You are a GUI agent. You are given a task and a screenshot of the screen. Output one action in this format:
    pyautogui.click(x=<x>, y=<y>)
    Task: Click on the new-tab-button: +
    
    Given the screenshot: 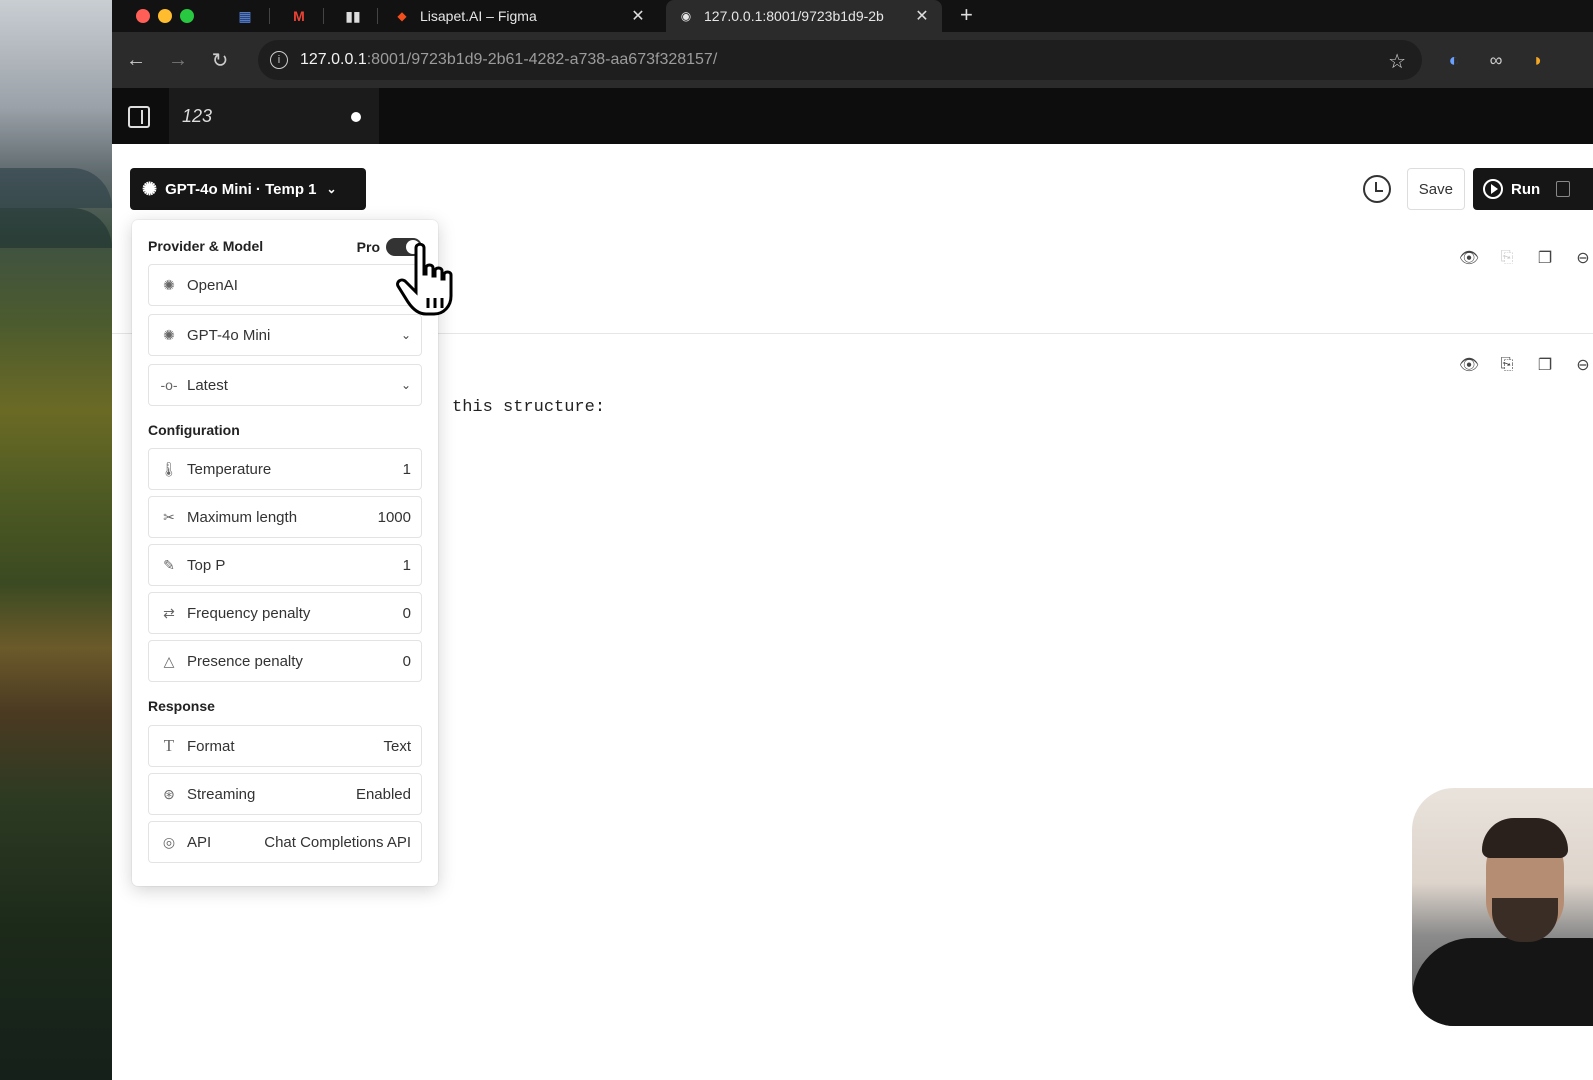 What is the action you would take?
    pyautogui.click(x=966, y=15)
    